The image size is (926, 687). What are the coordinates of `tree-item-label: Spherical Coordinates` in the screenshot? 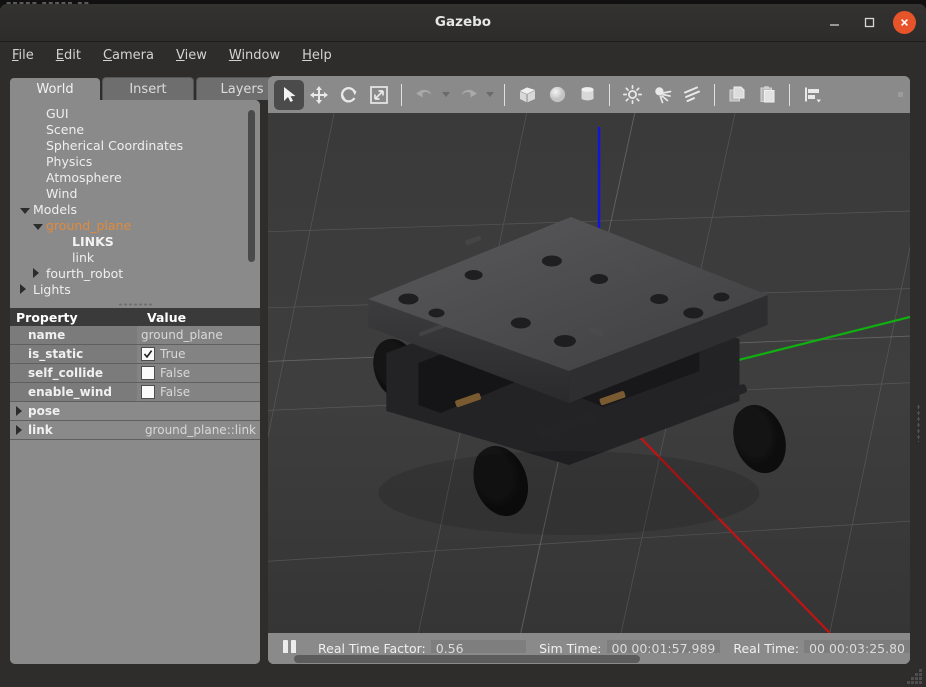 It's located at (115, 145).